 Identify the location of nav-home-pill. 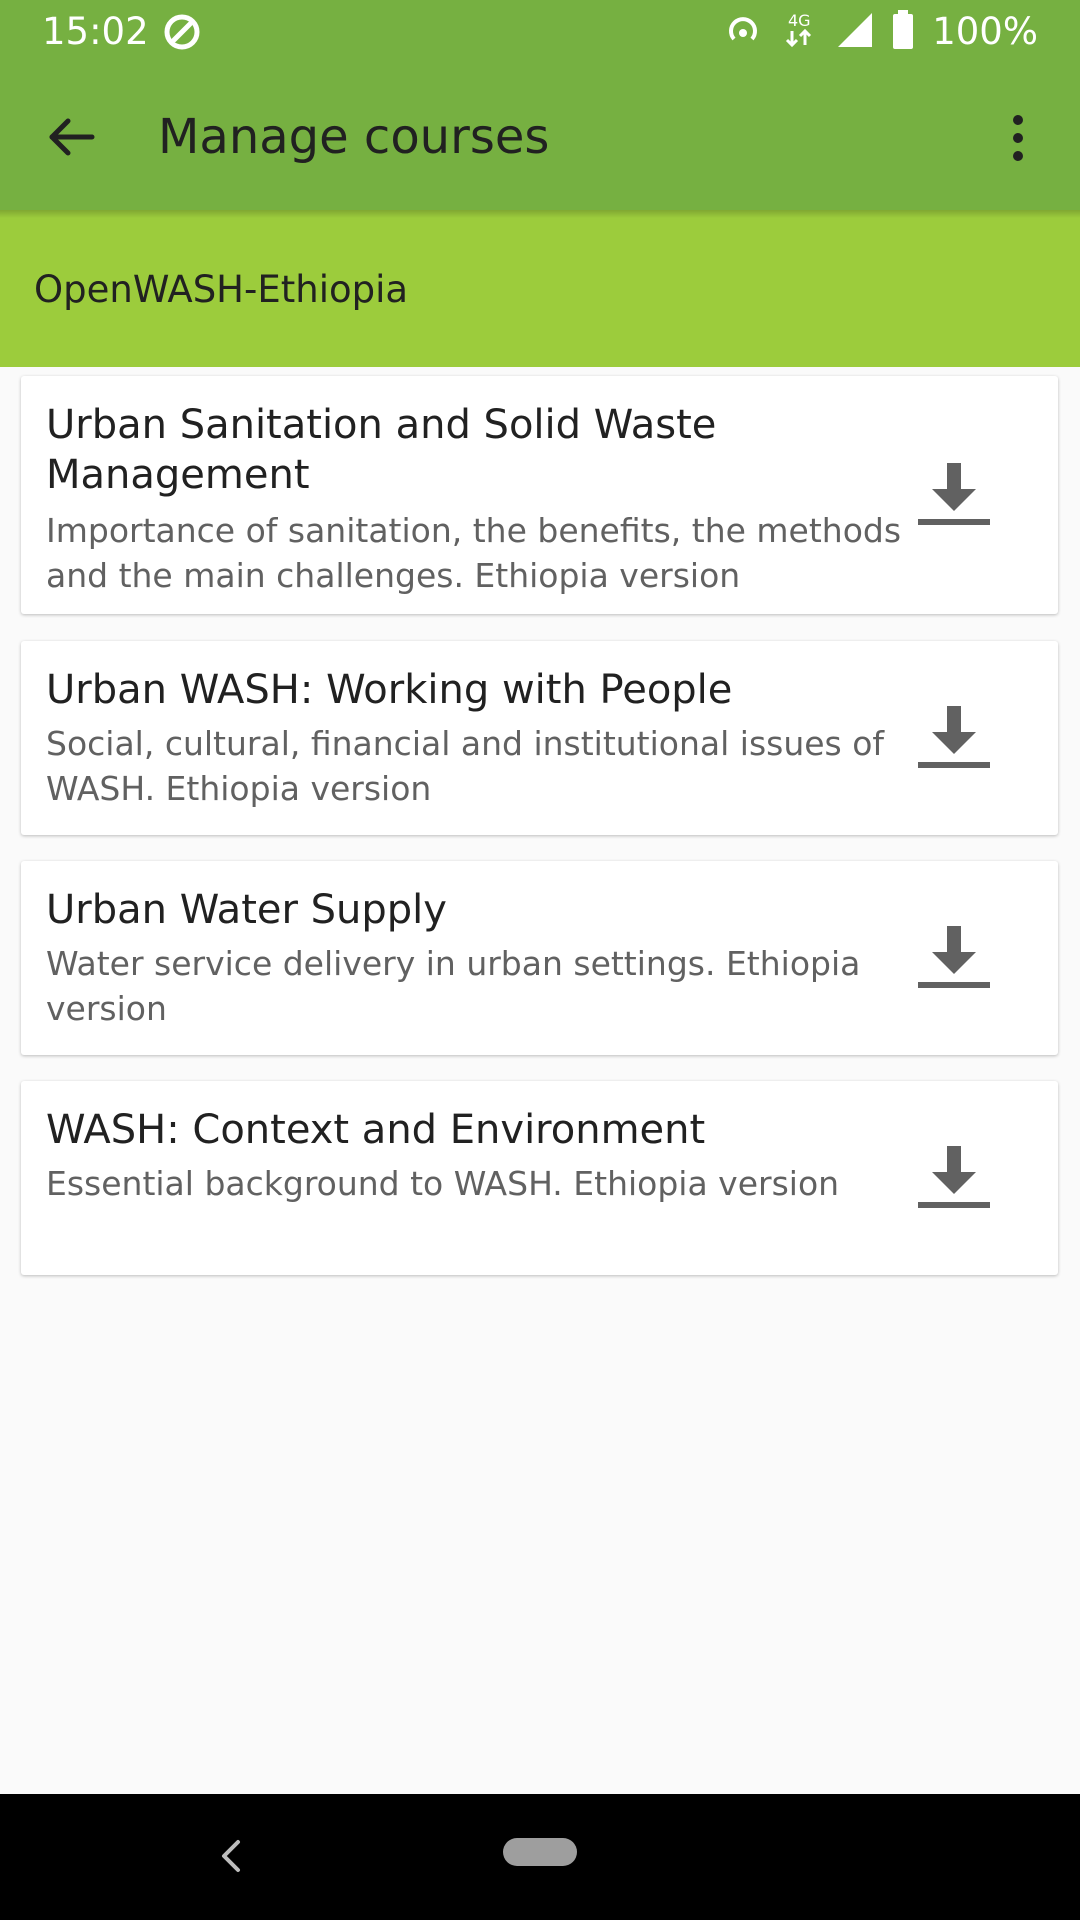
(540, 1852).